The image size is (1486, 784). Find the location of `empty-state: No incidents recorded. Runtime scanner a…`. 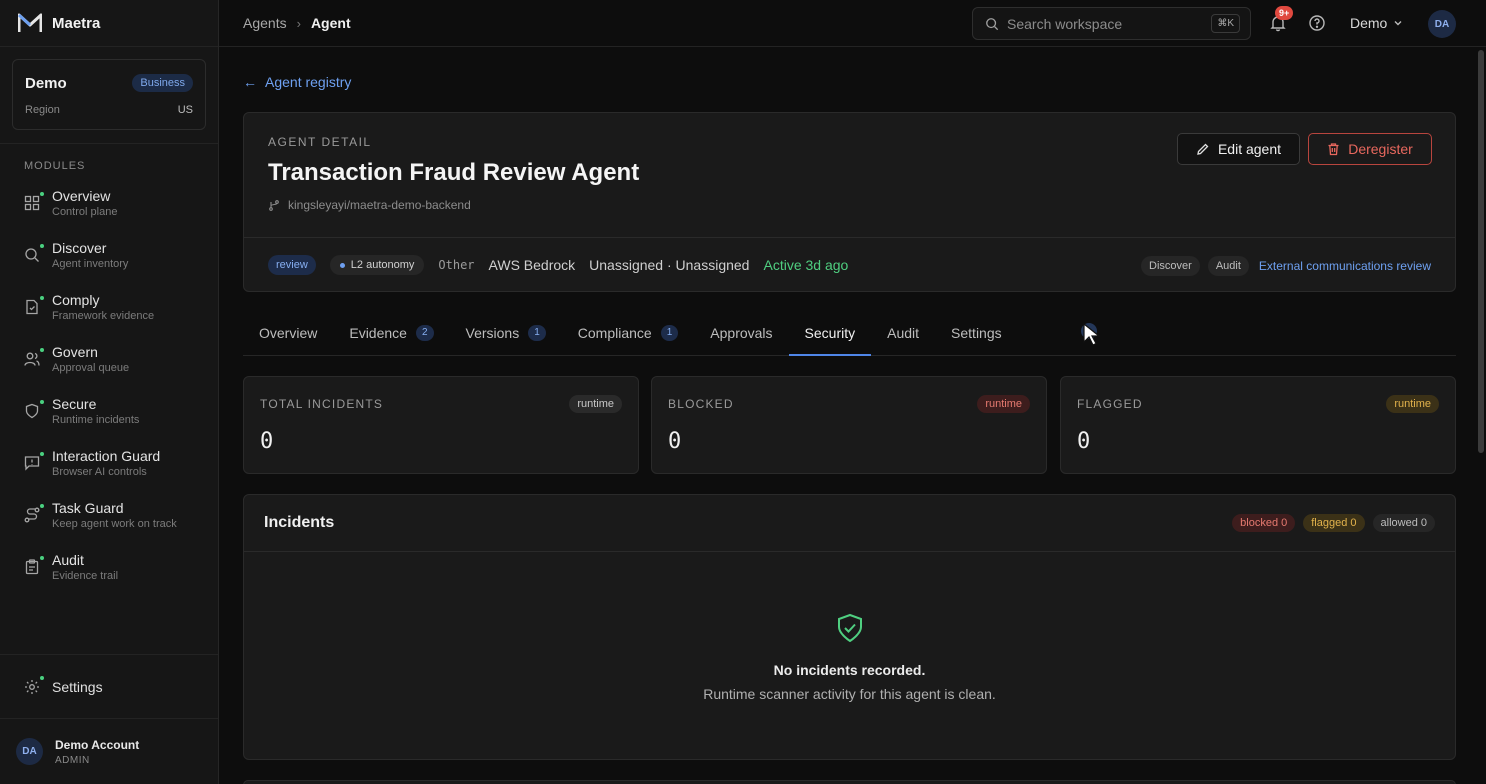

empty-state: No incidents recorded. Runtime scanner a… is located at coordinates (849, 657).